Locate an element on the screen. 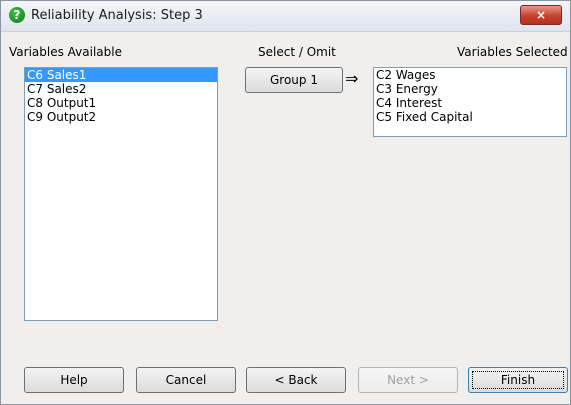 This screenshot has height=405, width=571. list-item: C4 Interest is located at coordinates (470, 103).